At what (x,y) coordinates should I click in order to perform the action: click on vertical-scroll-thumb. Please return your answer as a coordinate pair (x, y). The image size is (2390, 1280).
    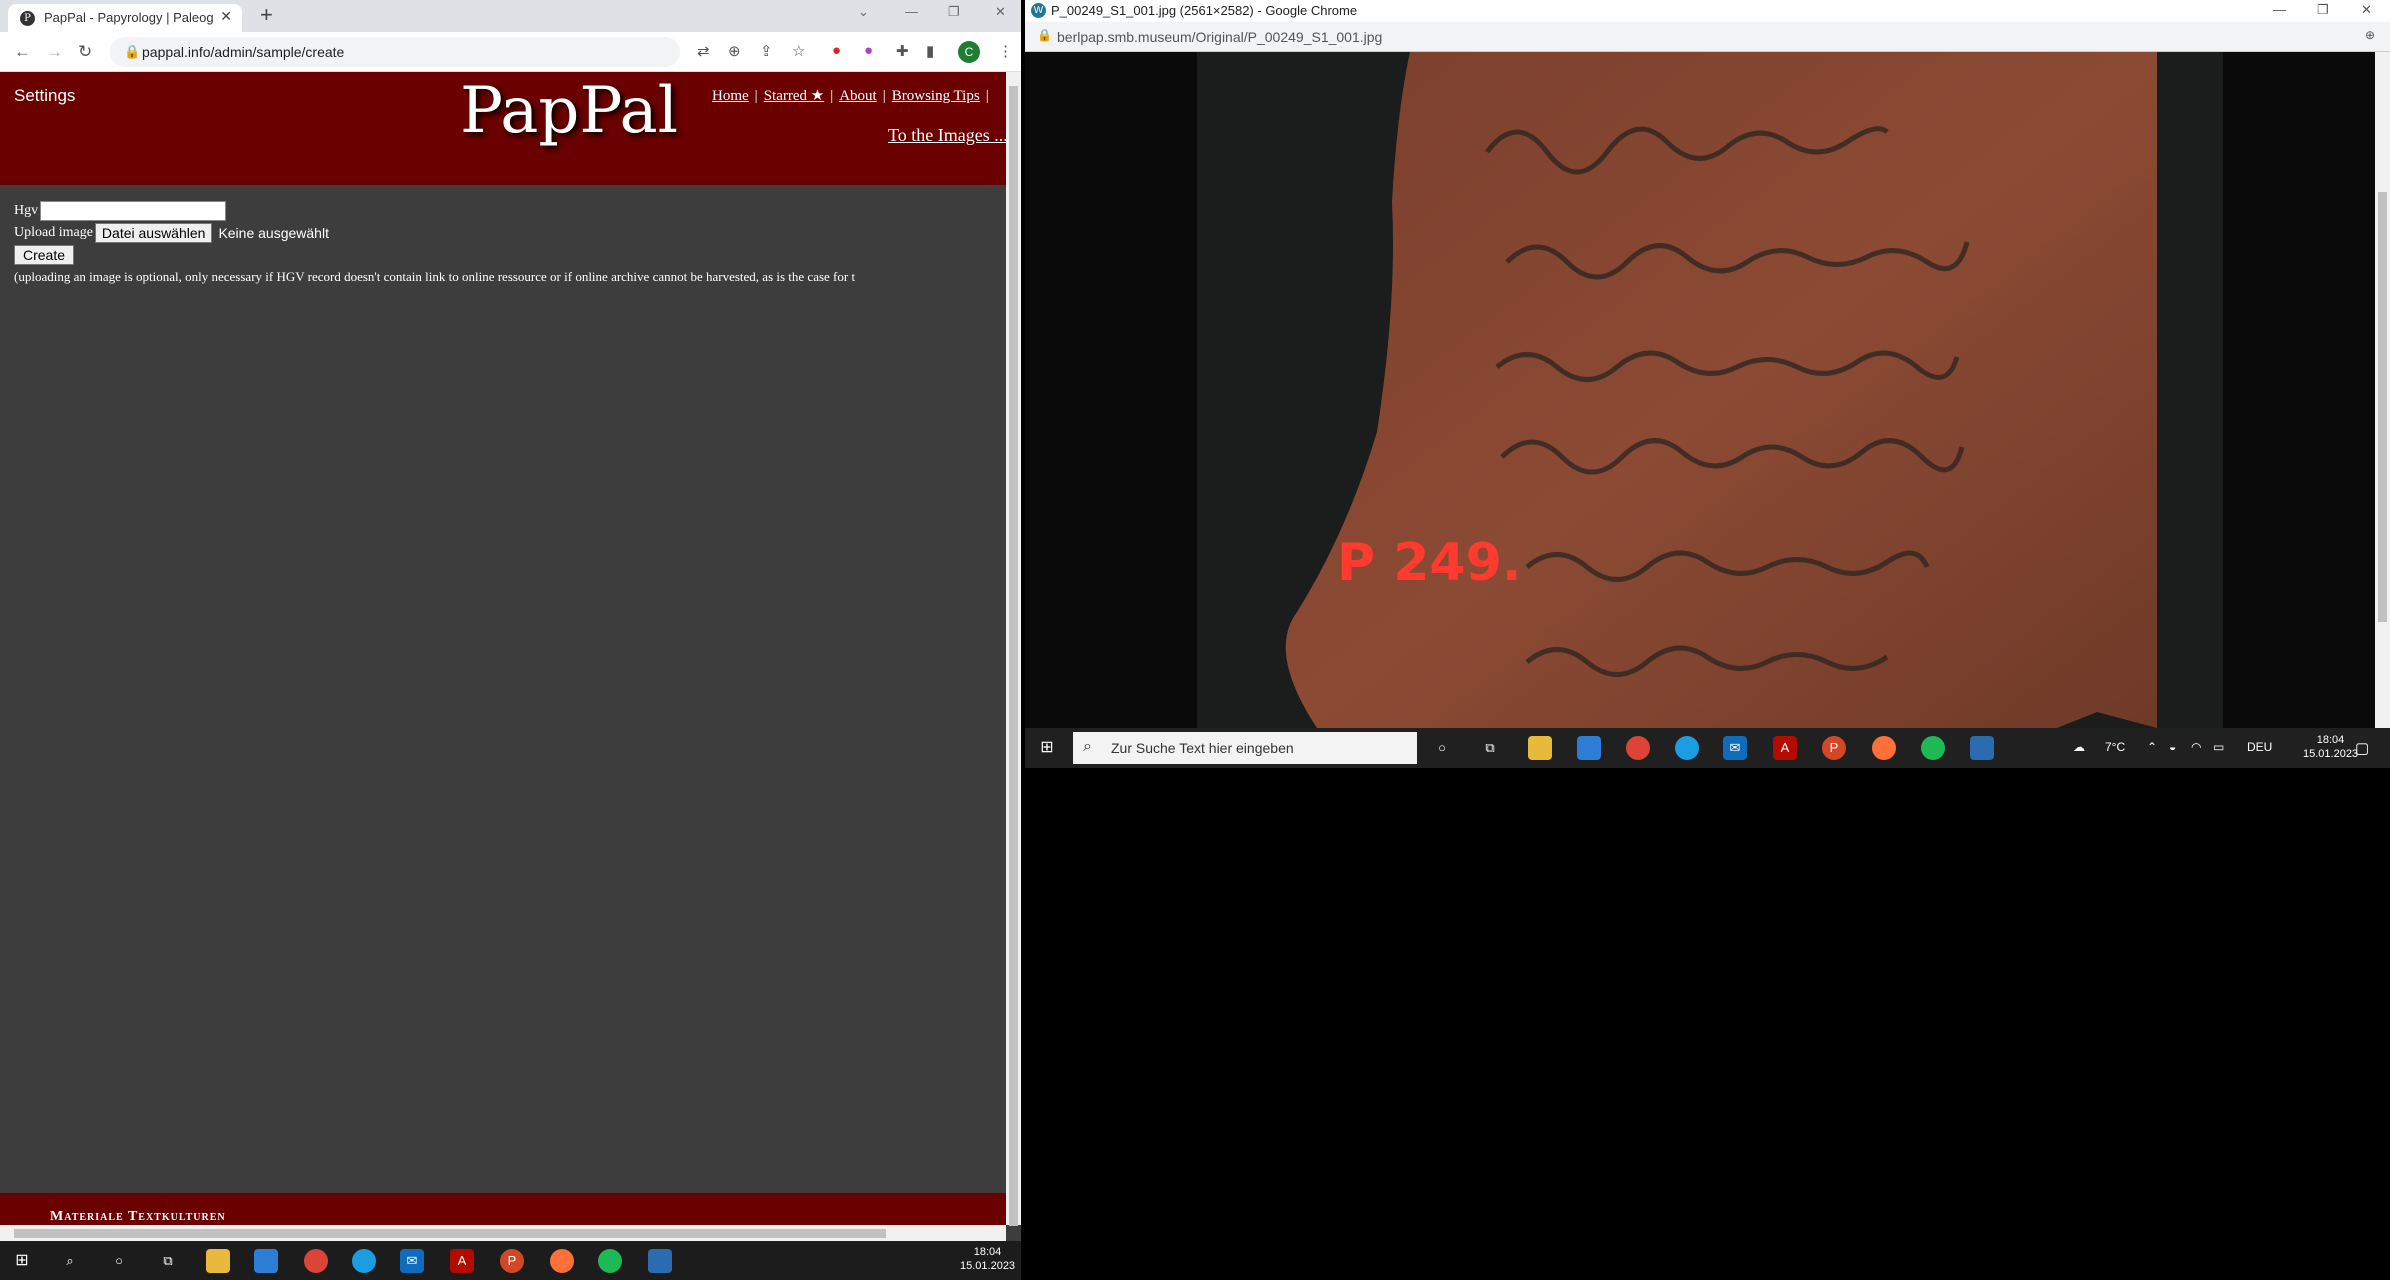
    Looking at the image, I should click on (1013, 656).